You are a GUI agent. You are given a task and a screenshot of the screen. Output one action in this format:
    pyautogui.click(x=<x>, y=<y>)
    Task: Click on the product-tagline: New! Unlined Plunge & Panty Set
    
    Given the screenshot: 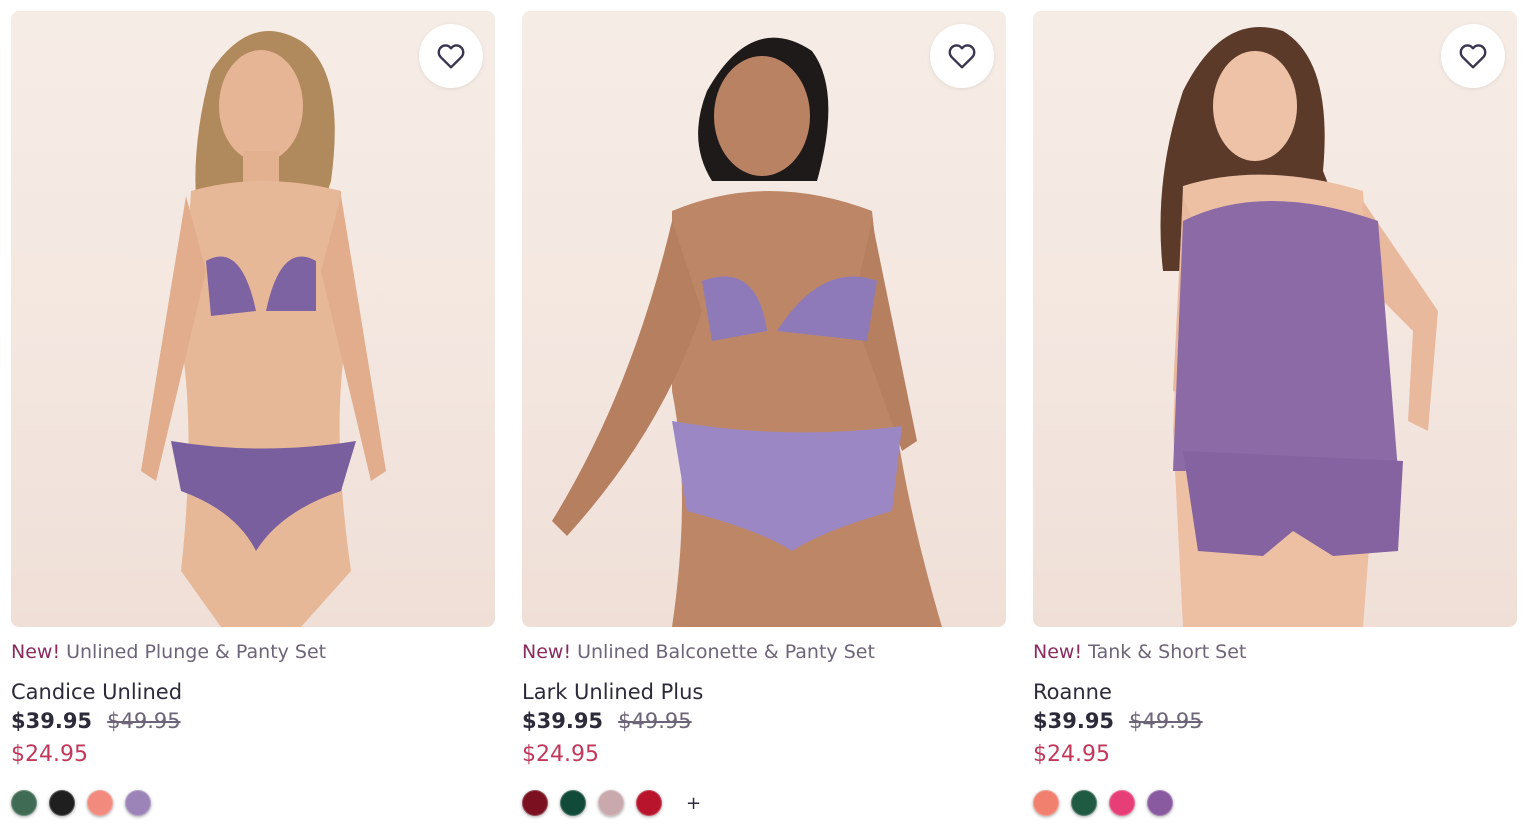 What is the action you would take?
    pyautogui.click(x=253, y=652)
    